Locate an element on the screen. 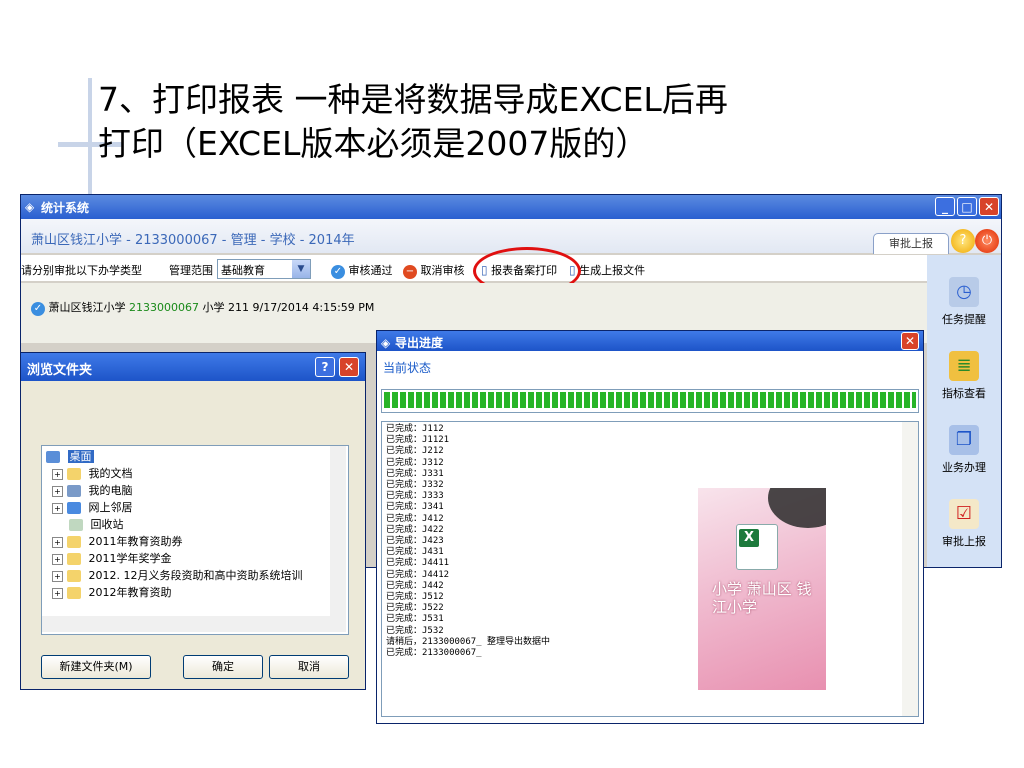 Image resolution: width=1024 pixels, height=768 pixels. log-row: 已完成：J512 is located at coordinates (415, 597).